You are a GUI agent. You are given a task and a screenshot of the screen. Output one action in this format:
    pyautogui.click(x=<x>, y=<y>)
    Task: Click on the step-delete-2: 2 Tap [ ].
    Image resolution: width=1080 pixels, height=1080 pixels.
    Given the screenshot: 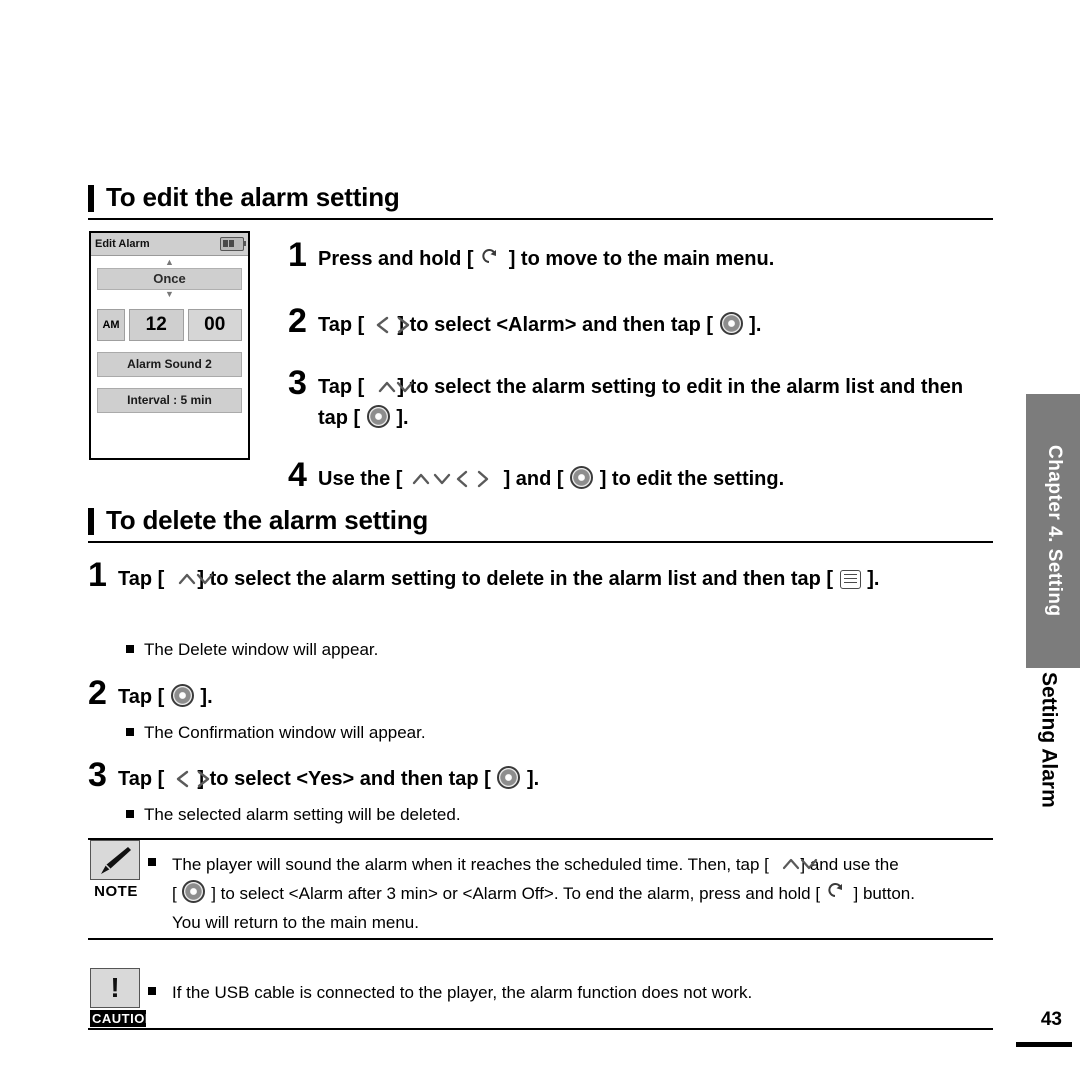 What is the action you would take?
    pyautogui.click(x=438, y=693)
    